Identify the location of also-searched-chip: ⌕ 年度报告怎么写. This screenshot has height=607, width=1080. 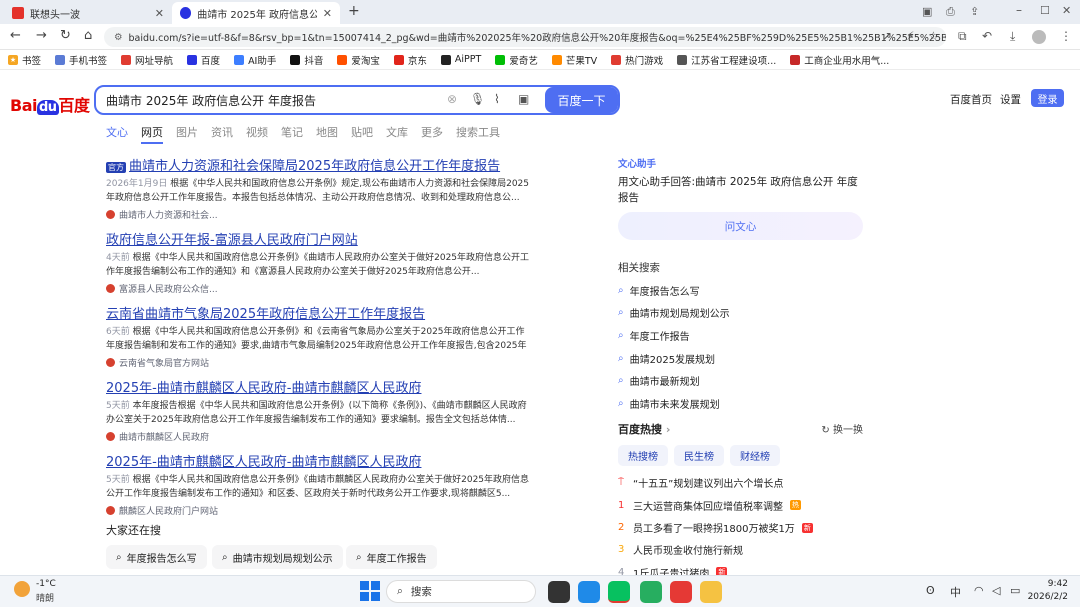
(156, 557).